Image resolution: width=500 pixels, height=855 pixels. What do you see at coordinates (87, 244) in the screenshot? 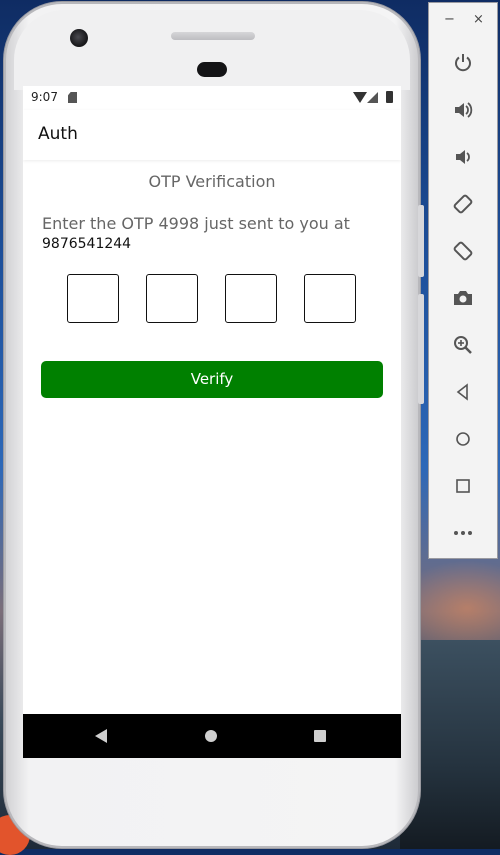
I see `phone-number: 9876541244` at bounding box center [87, 244].